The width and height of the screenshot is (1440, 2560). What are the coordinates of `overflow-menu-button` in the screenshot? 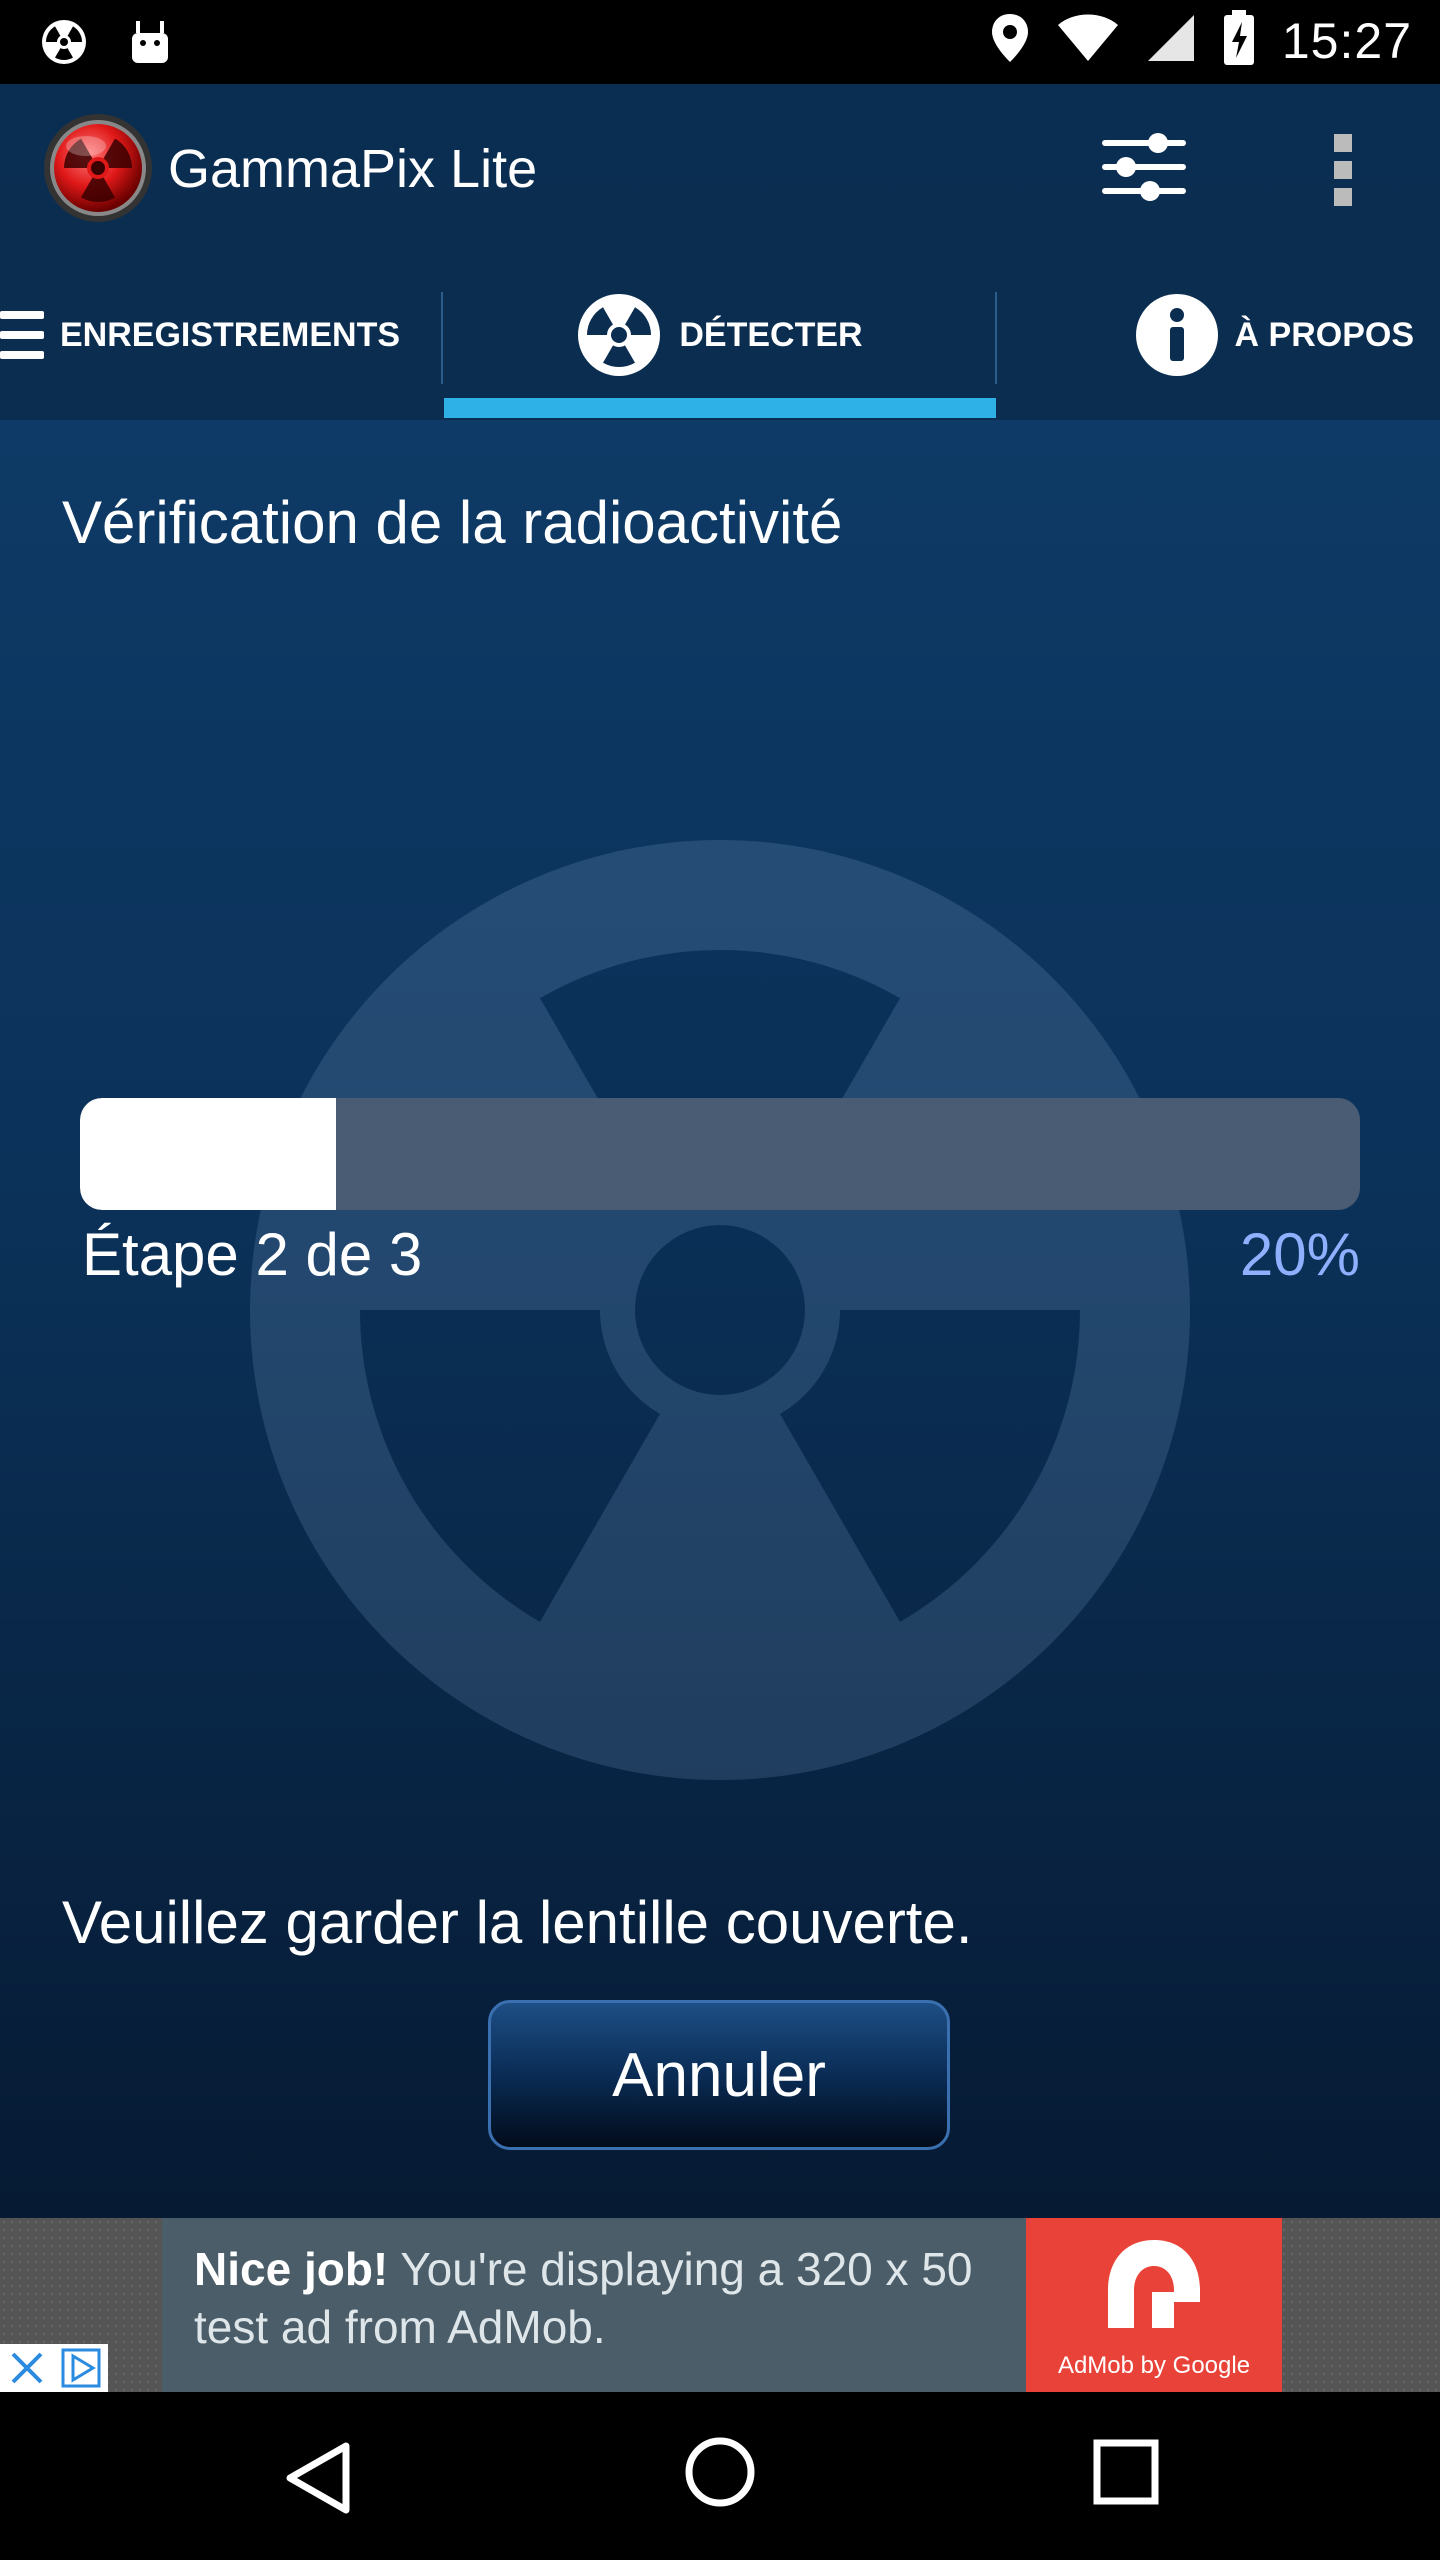 It's located at (1343, 170).